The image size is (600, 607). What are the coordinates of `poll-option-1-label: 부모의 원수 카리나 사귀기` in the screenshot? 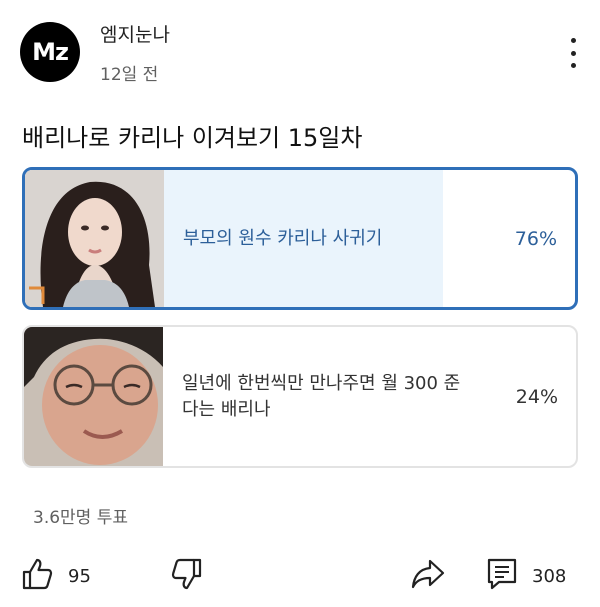 It's located at (283, 238).